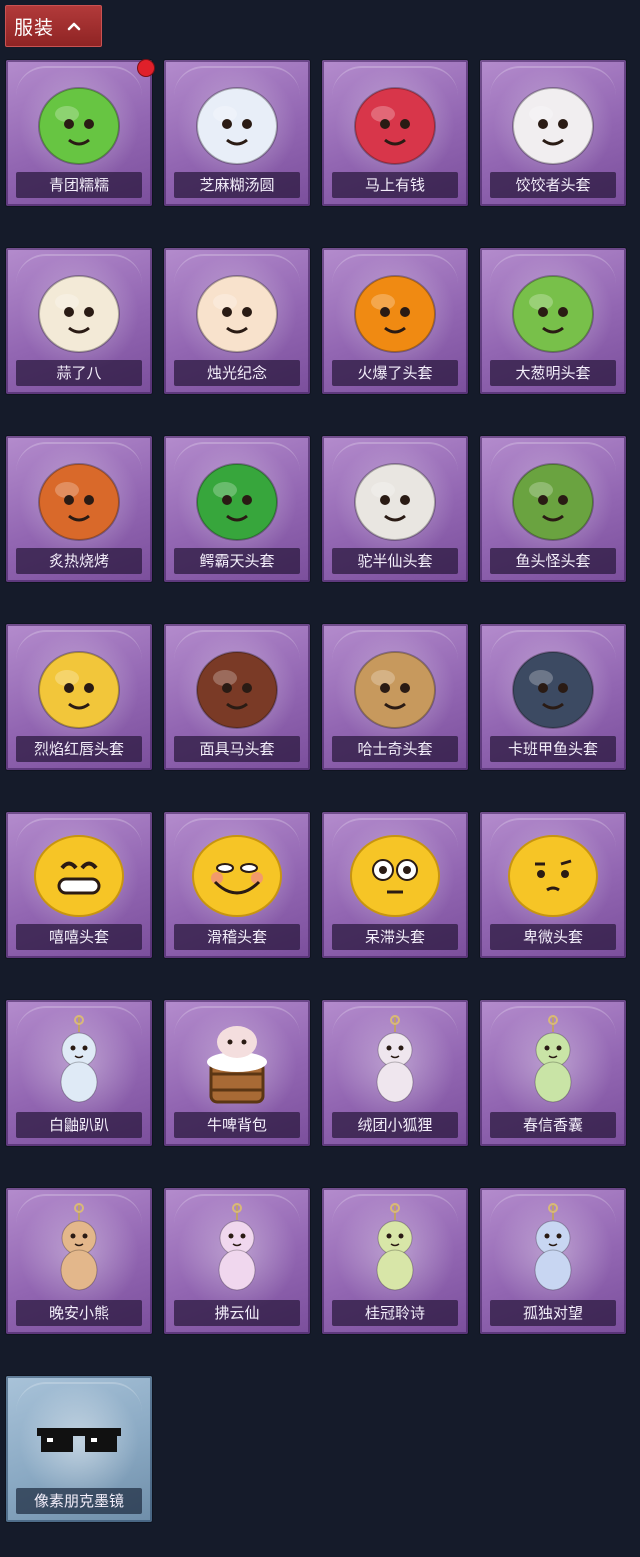 The image size is (640, 1557). Describe the element at coordinates (79, 185) in the screenshot. I see `costume-name: 青团糯糯` at that location.